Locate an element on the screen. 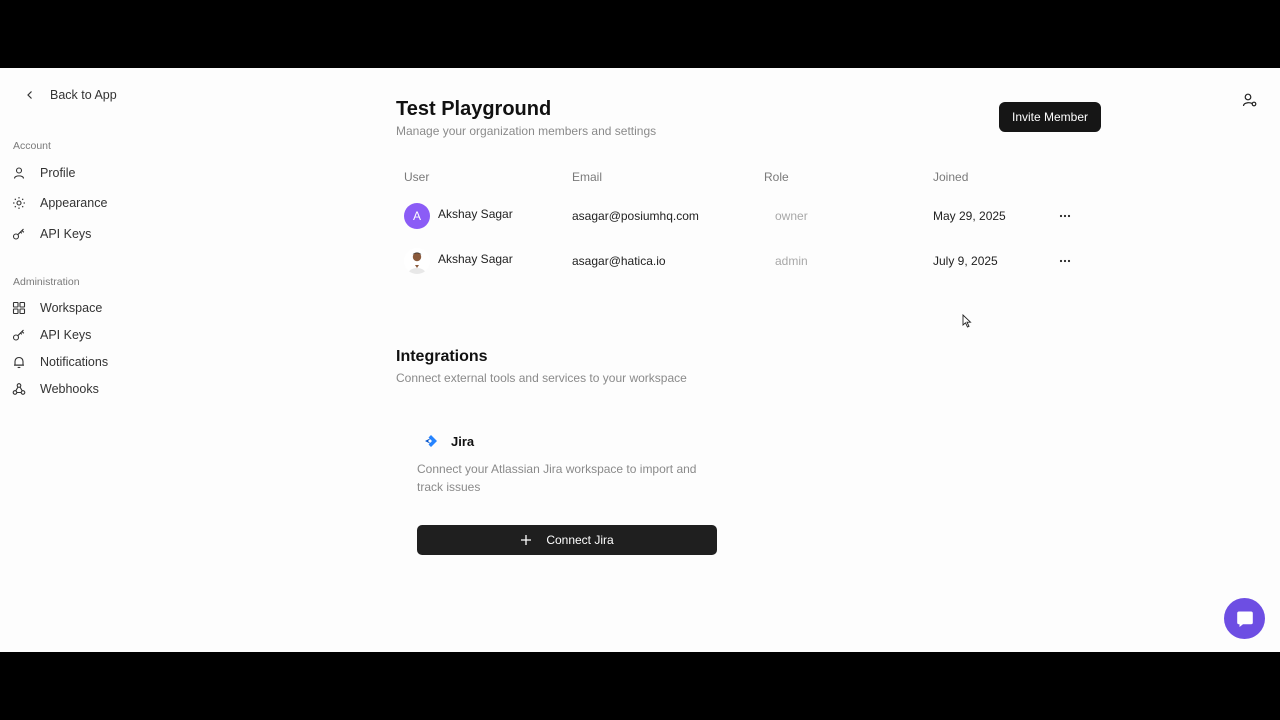  column-header-role: Role is located at coordinates (776, 177).